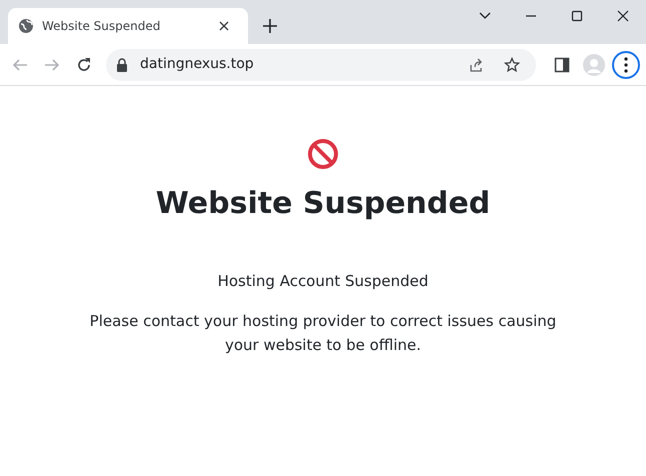 The height and width of the screenshot is (476, 646). What do you see at coordinates (102, 26) in the screenshot?
I see `tab-title: Website Suspended` at bounding box center [102, 26].